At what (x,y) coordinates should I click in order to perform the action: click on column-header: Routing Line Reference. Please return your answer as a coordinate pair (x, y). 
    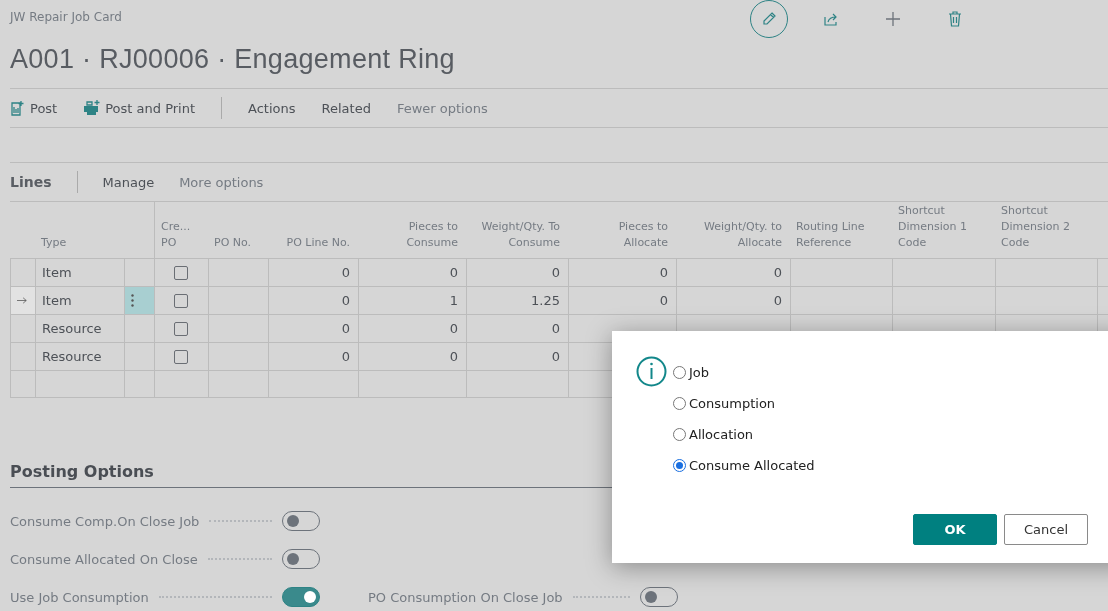
    Looking at the image, I should click on (830, 235).